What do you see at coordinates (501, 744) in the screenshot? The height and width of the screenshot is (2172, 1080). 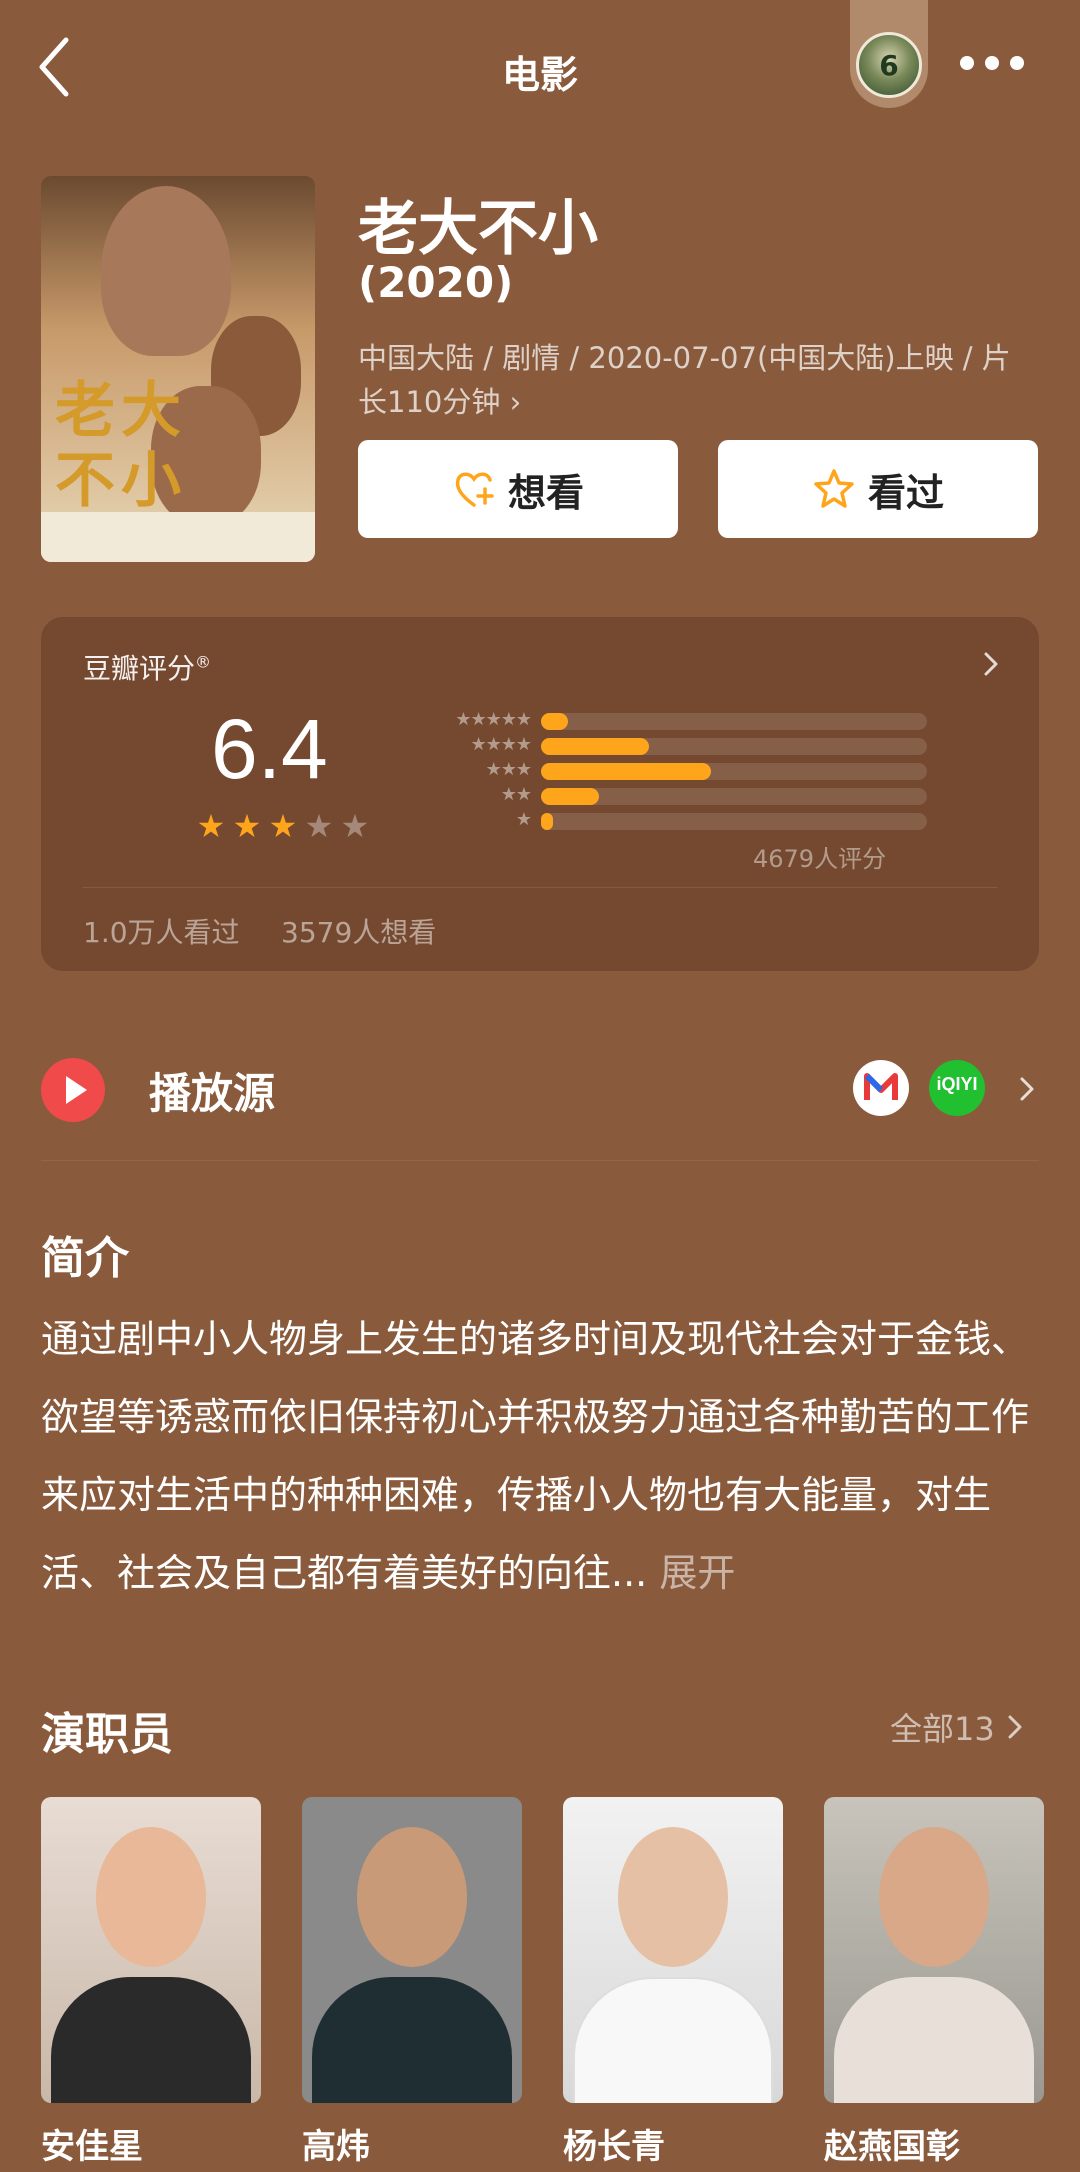 I see `distribution-stars: ★★★★` at bounding box center [501, 744].